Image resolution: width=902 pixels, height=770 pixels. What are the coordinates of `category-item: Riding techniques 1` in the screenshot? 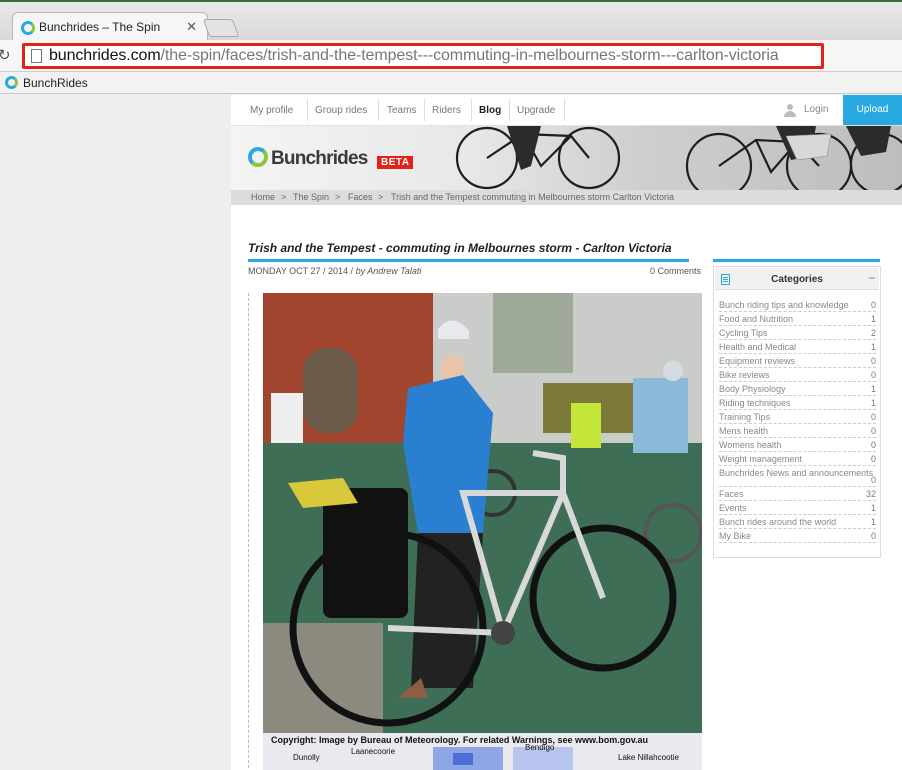 It's located at (797, 403).